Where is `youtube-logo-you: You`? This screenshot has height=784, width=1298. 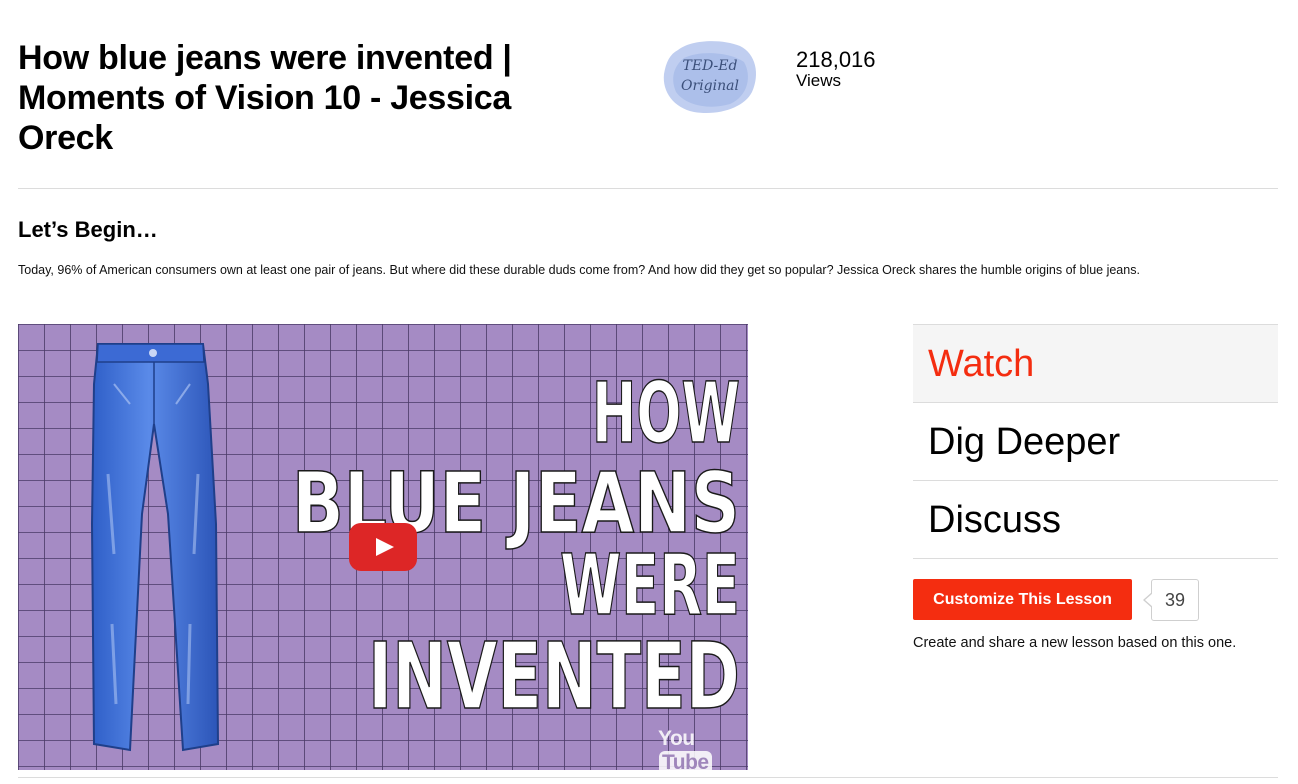 youtube-logo-you: You is located at coordinates (676, 738).